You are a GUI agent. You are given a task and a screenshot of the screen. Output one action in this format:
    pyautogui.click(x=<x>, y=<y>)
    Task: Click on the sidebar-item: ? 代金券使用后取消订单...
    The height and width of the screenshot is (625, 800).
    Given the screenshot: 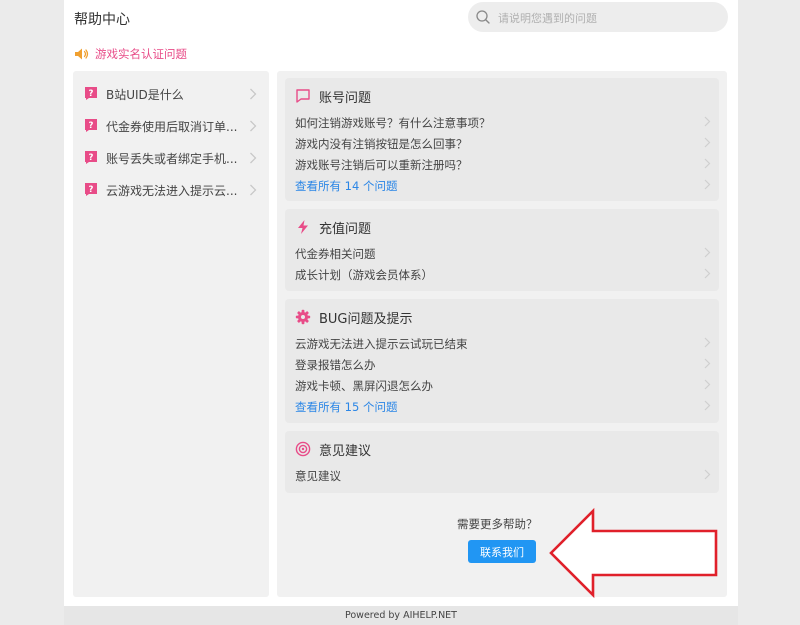 What is the action you would take?
    pyautogui.click(x=171, y=126)
    